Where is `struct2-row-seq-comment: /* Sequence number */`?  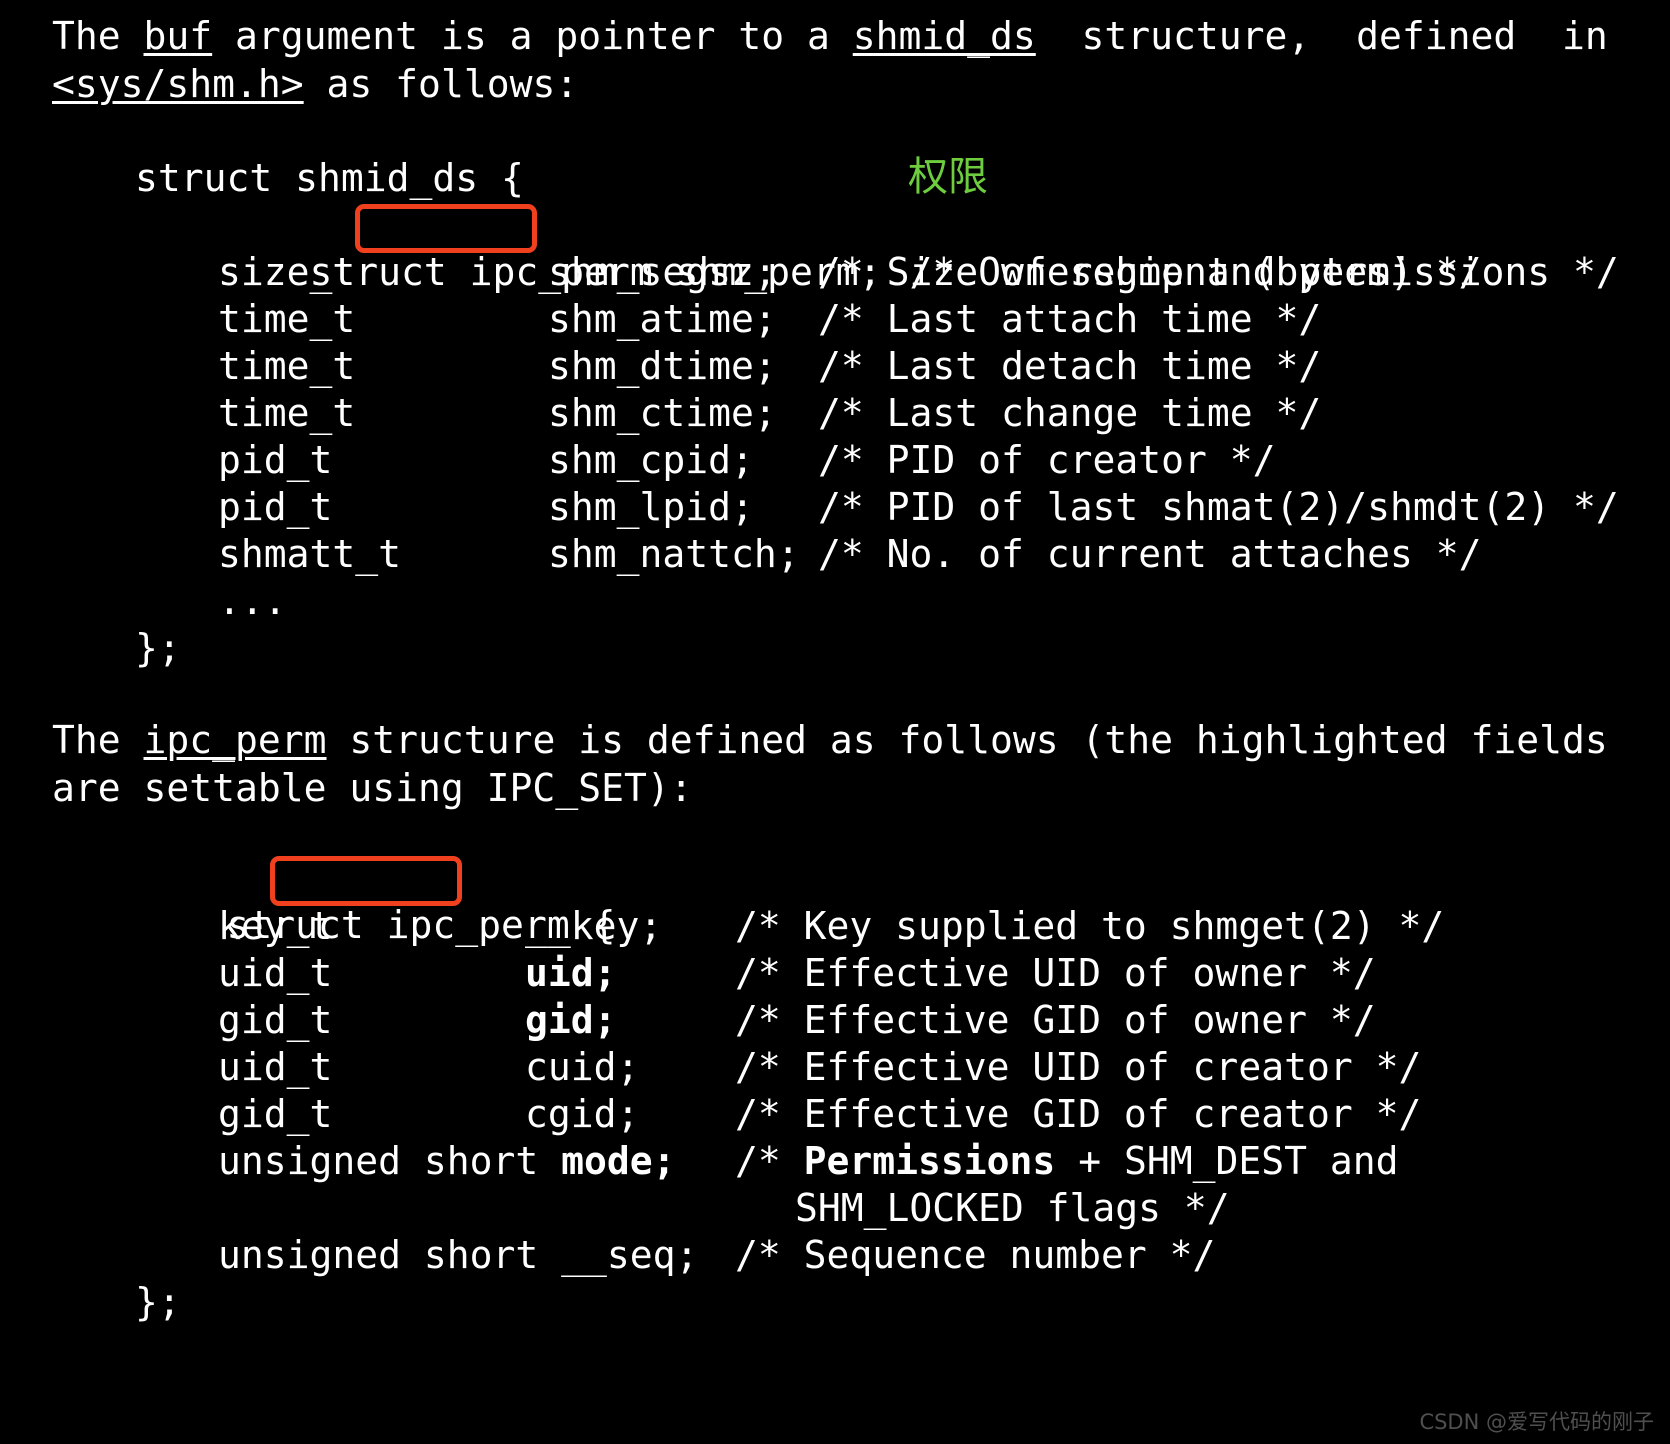
struct2-row-seq-comment: /* Sequence number */ is located at coordinates (975, 1255).